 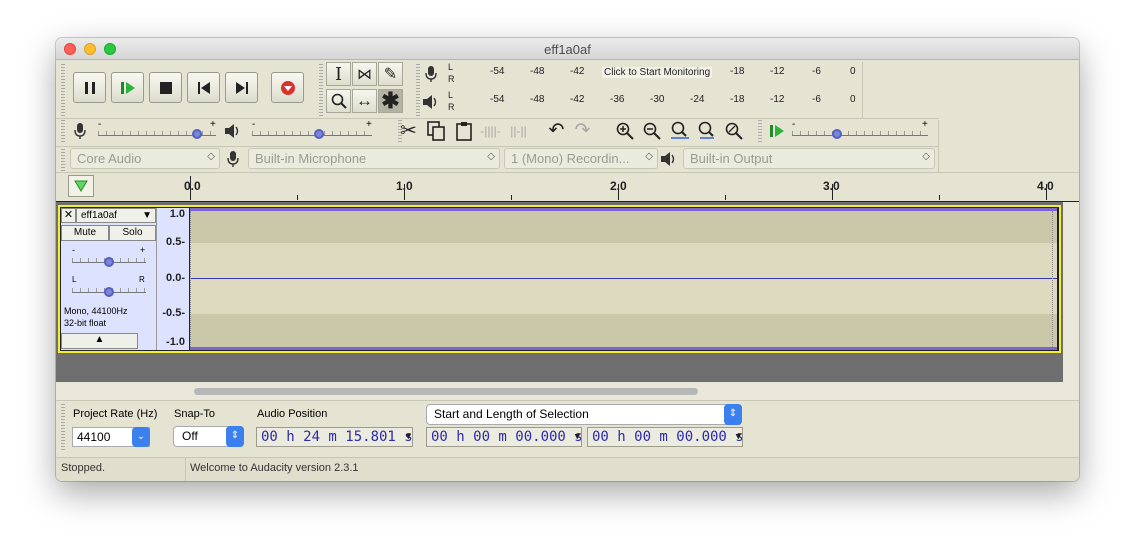 What do you see at coordinates (490, 130) in the screenshot?
I see `trim-audio-button: -||||-` at bounding box center [490, 130].